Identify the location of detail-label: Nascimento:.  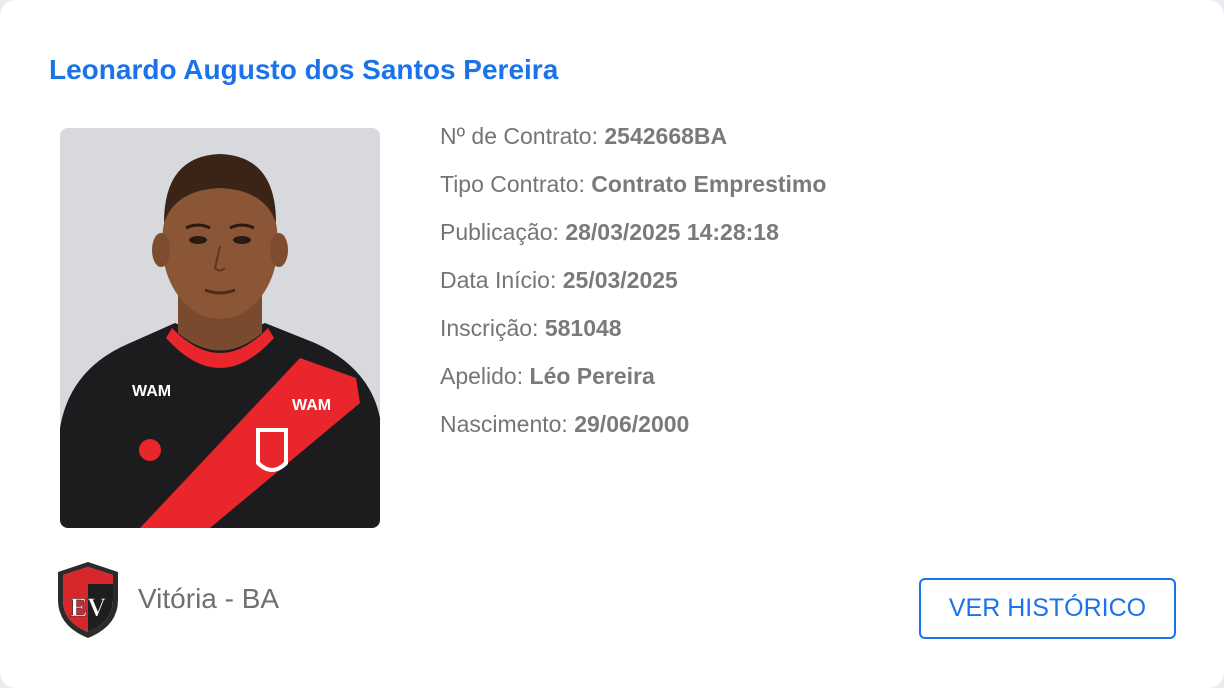
(504, 424).